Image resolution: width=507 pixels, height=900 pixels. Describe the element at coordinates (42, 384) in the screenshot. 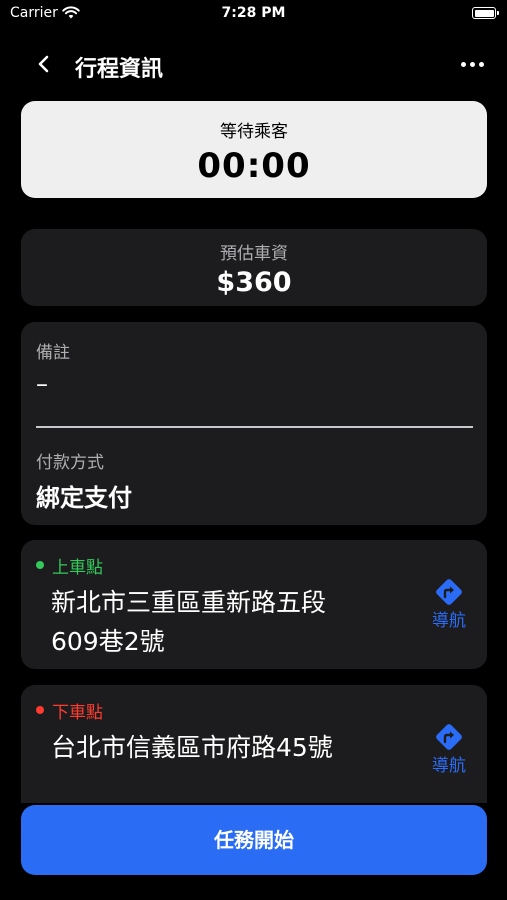

I see `note-value: –` at that location.